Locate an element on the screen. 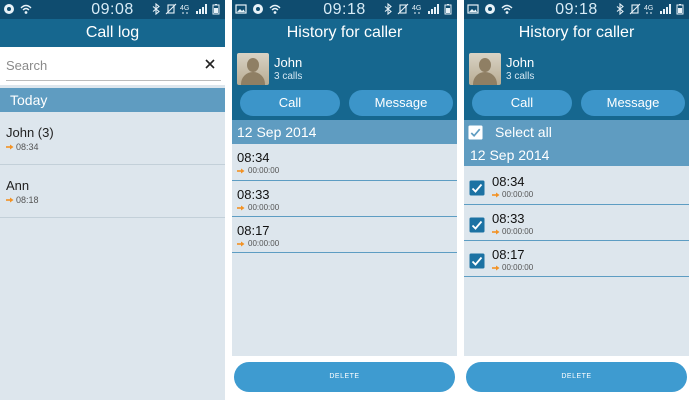 This screenshot has height=400, width=689. caller-name: John (3) is located at coordinates (30, 132).